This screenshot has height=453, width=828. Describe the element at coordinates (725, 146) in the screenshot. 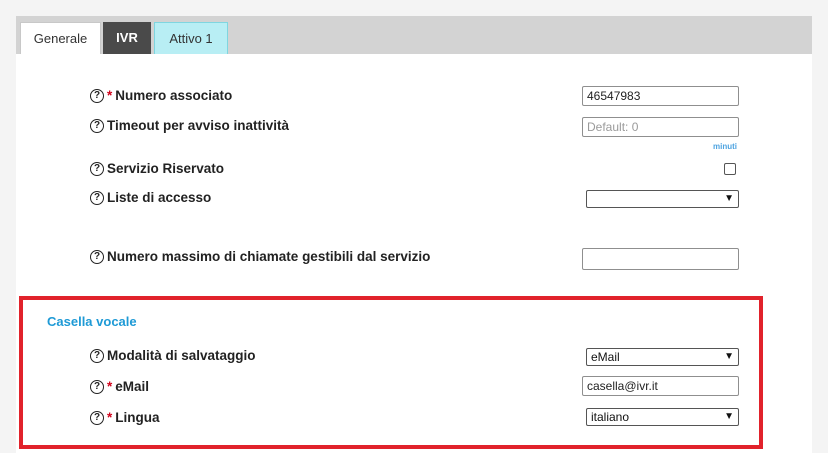

I see `timeout-unit: minuti` at that location.